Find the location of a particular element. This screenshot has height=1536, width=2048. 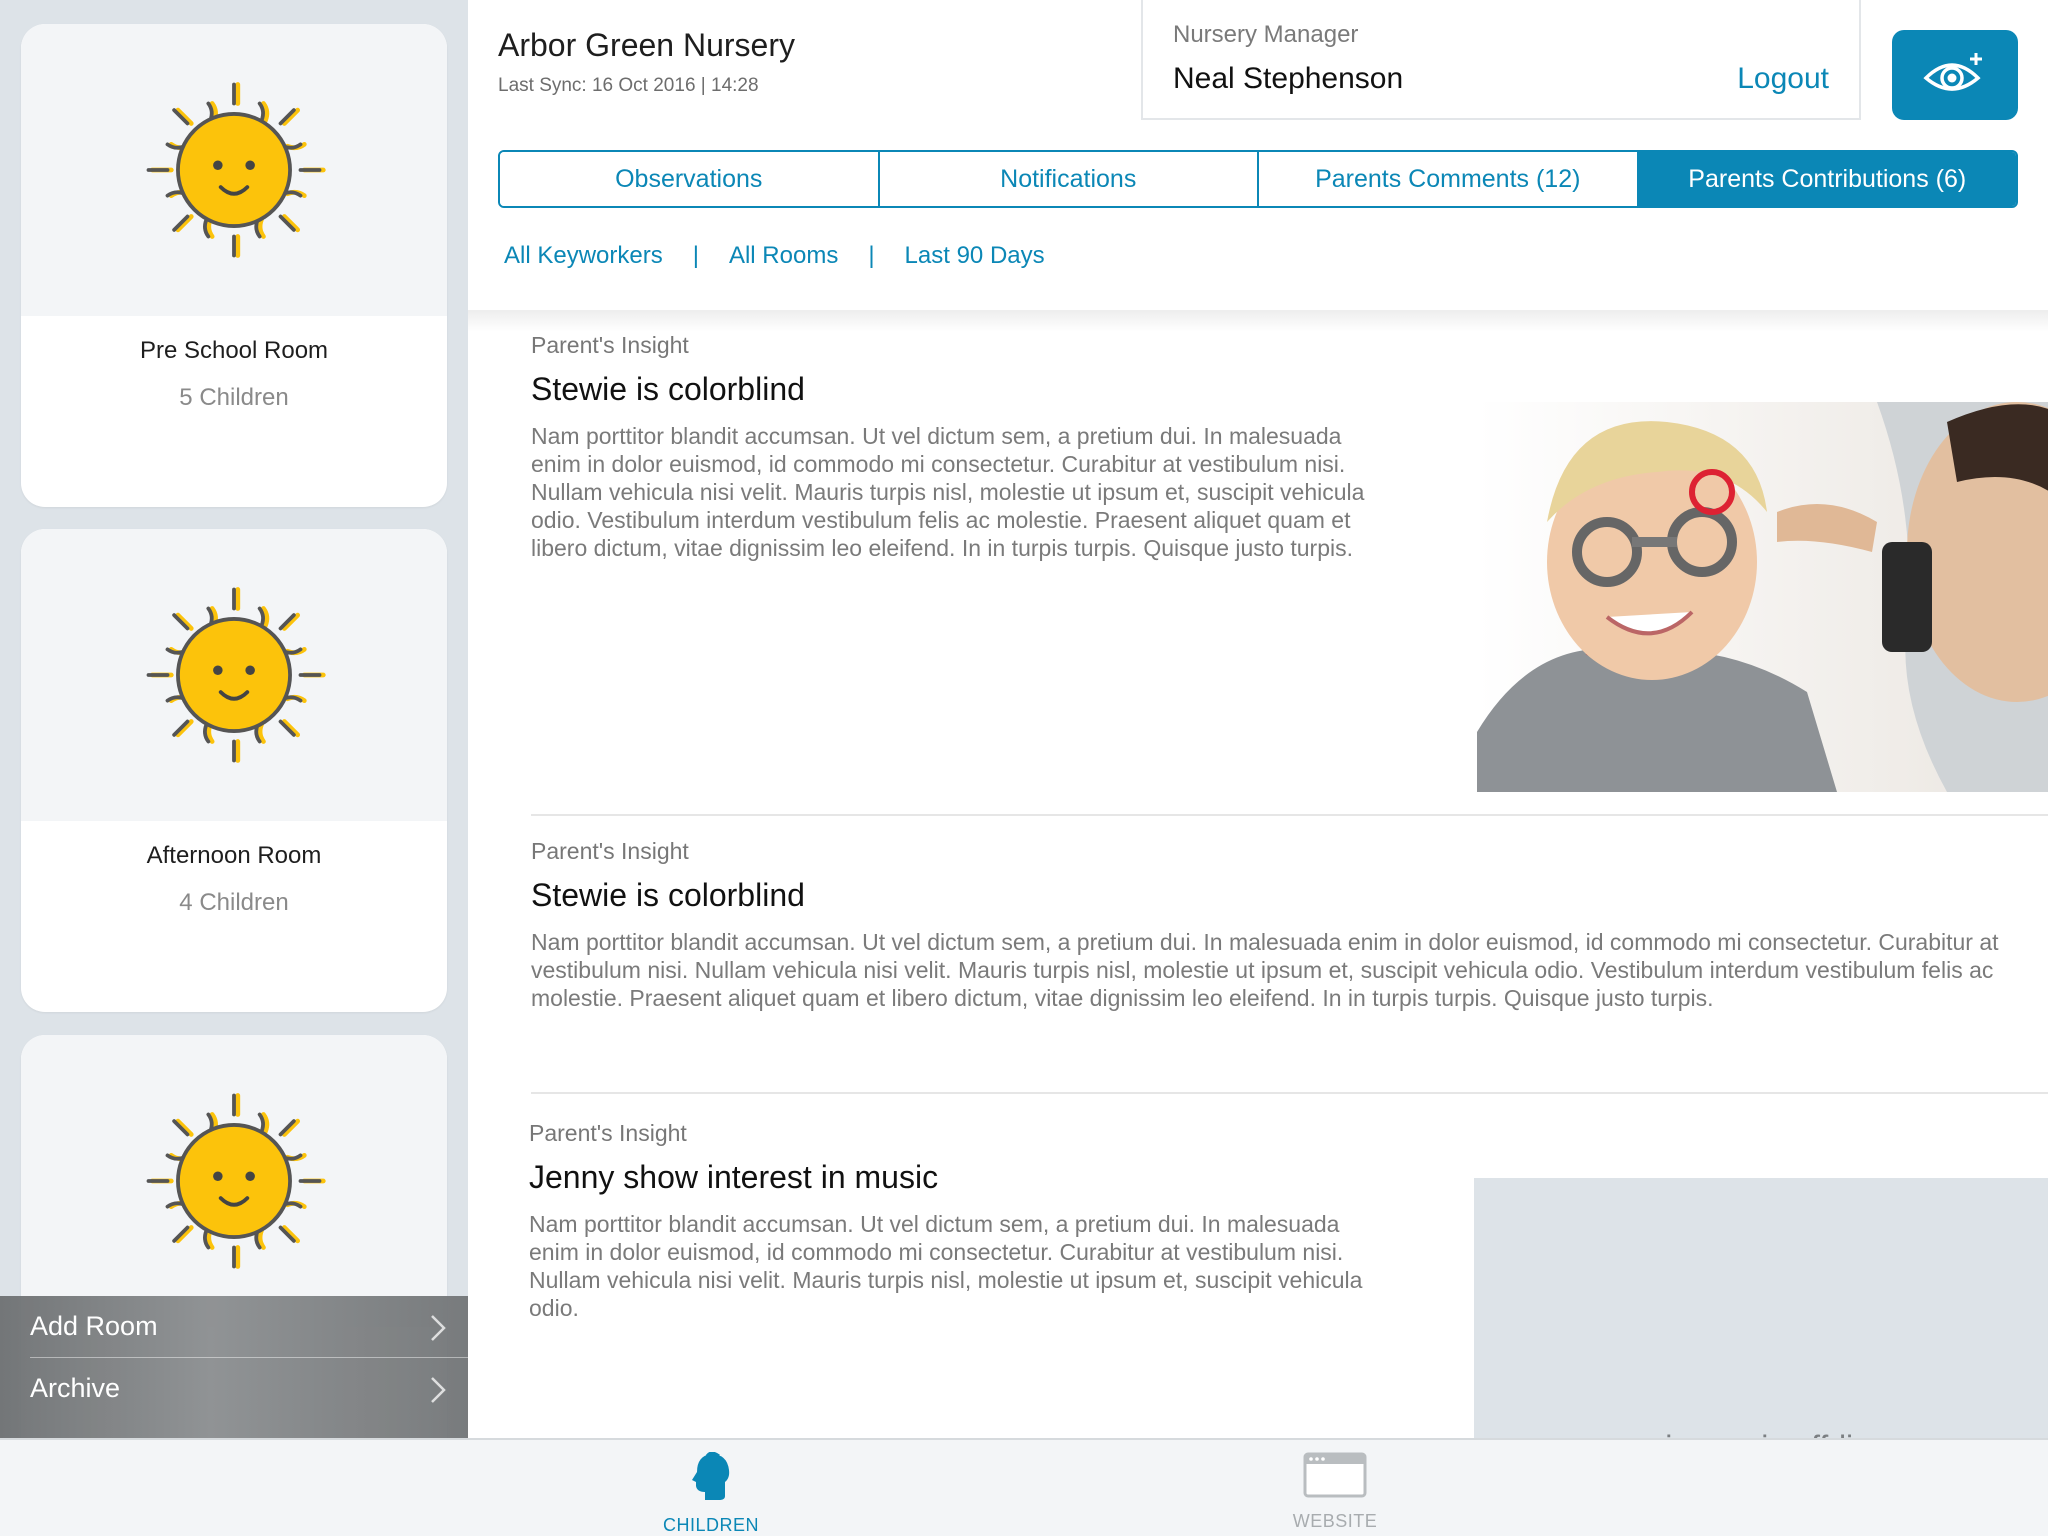

add-room-label: Add Room is located at coordinates (94, 1326).